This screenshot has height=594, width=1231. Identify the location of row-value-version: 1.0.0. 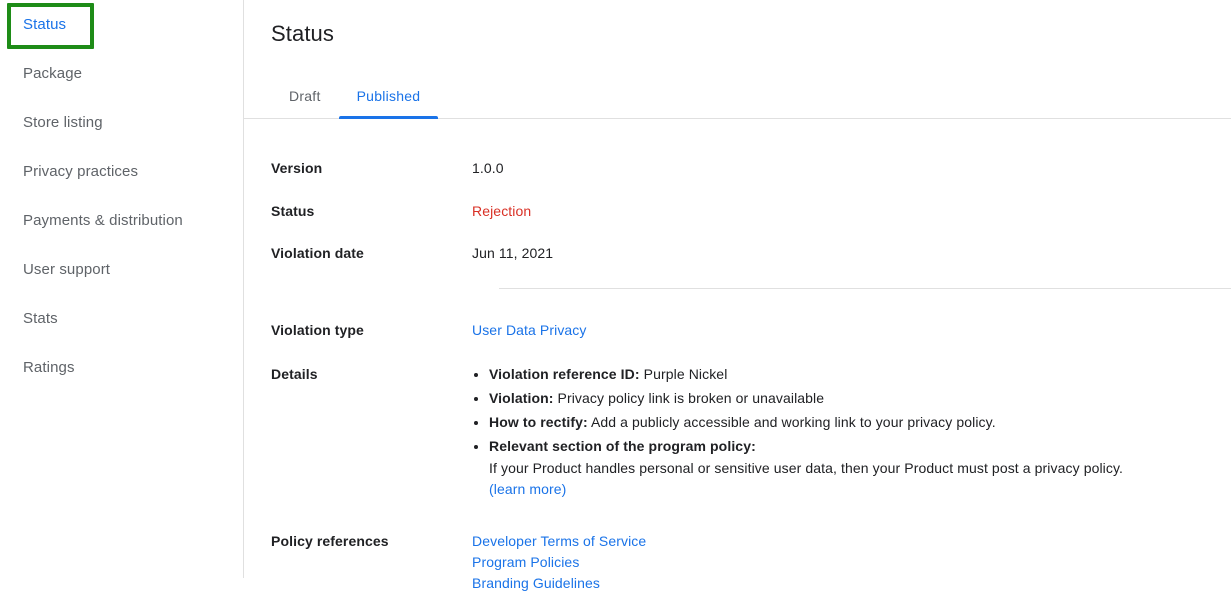
(488, 168).